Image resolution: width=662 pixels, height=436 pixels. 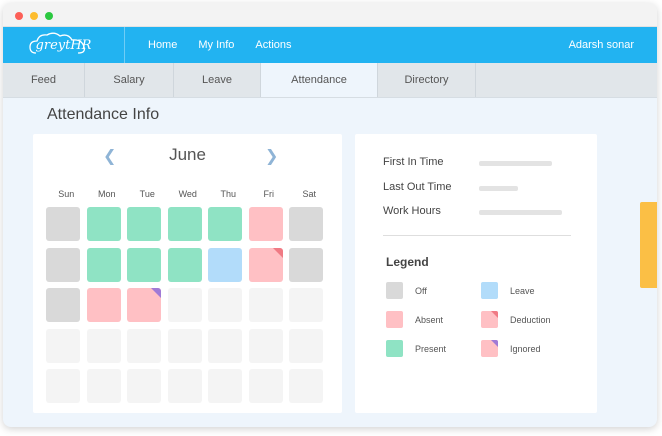 What do you see at coordinates (106, 194) in the screenshot?
I see `weekday-mon: Mon` at bounding box center [106, 194].